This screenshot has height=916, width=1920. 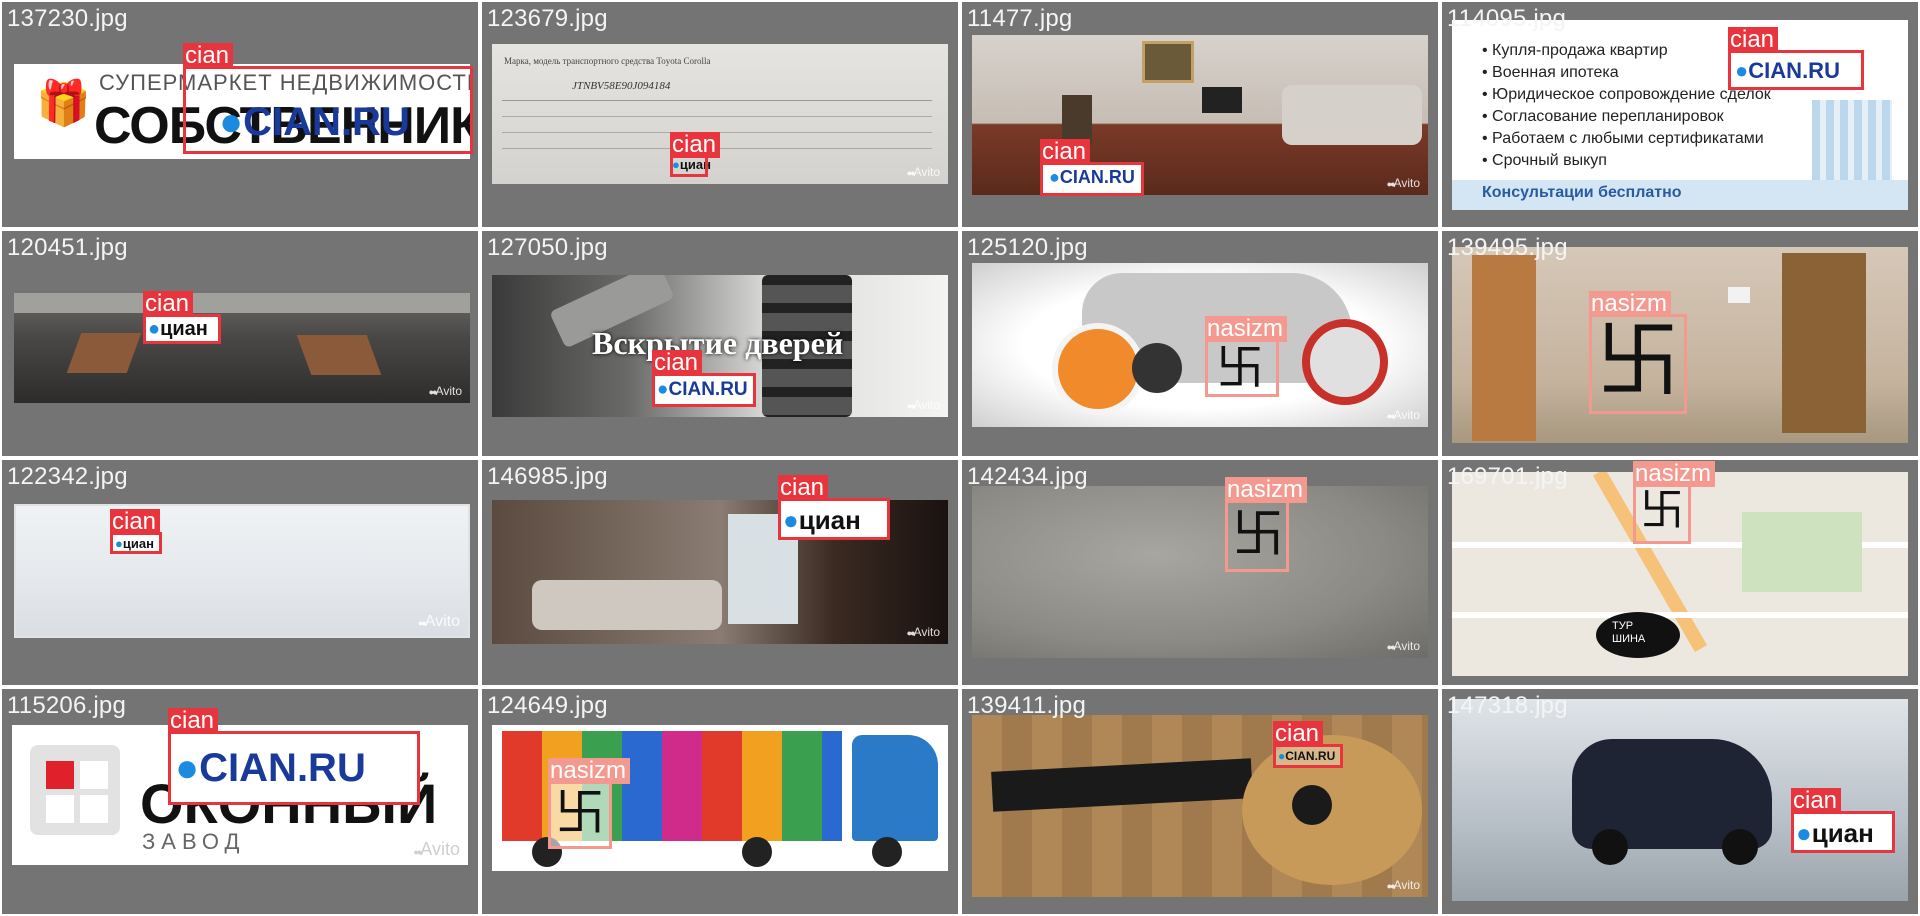 I want to click on filename-label: 114095.jpg, so click(x=1506, y=18).